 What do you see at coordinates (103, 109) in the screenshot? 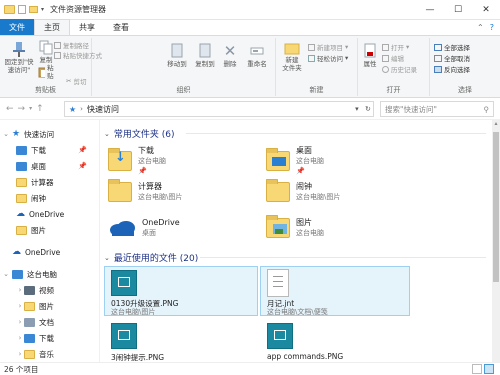
I see `breadcrumb: 快速访问` at bounding box center [103, 109].